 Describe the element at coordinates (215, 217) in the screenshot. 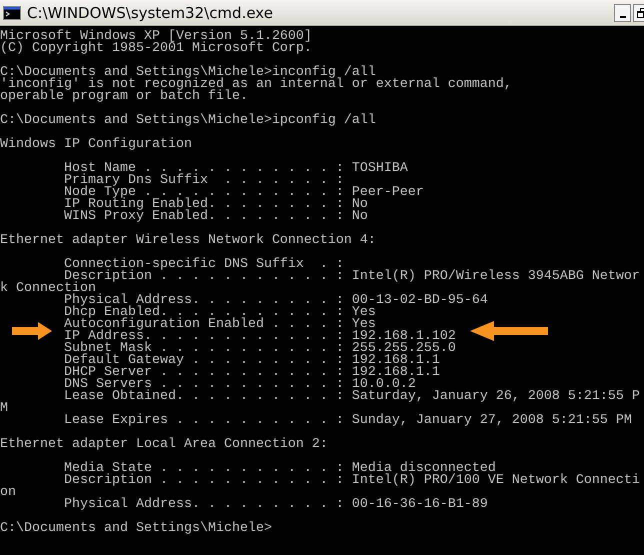

I see `console-line: WINS Proxy Enabled. . . . . . . . : No` at that location.